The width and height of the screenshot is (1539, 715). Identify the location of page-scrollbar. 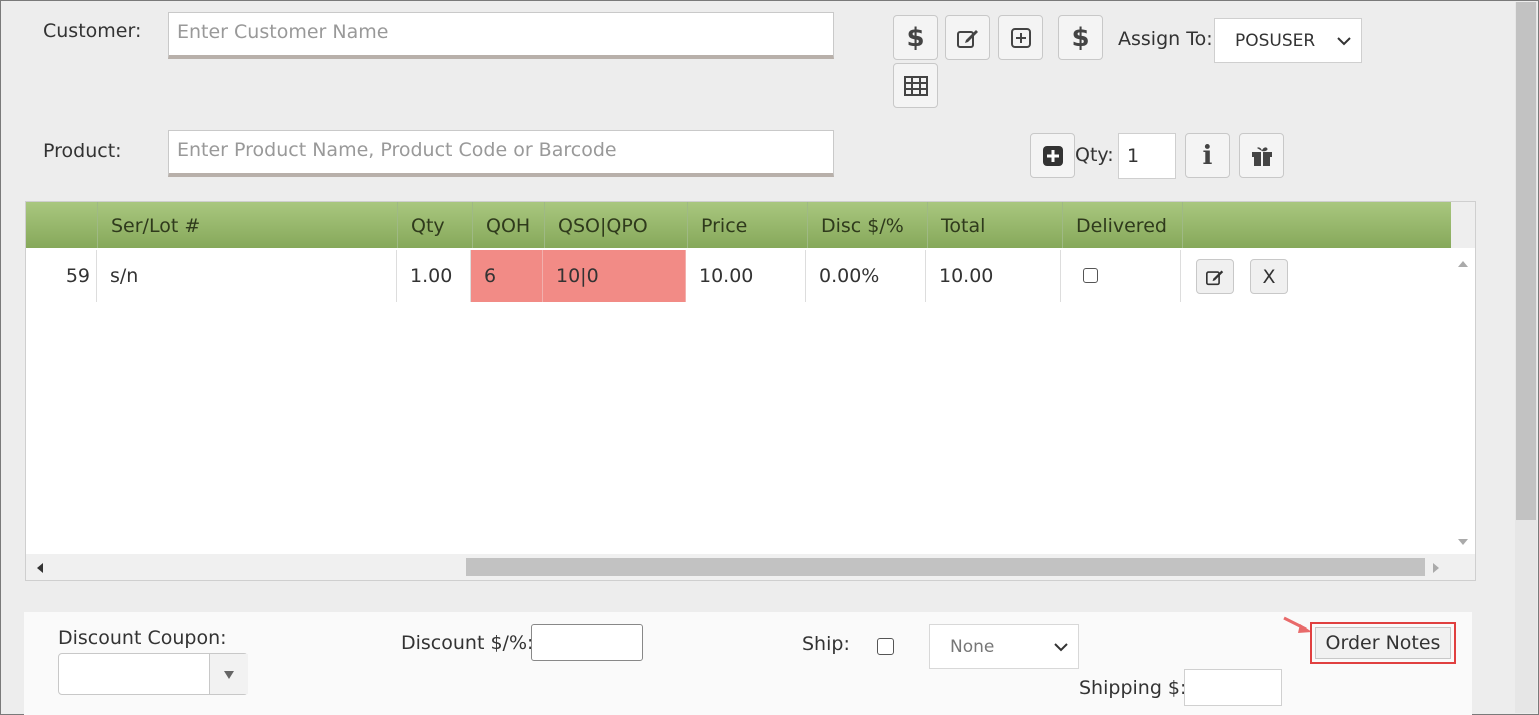
(1526, 357).